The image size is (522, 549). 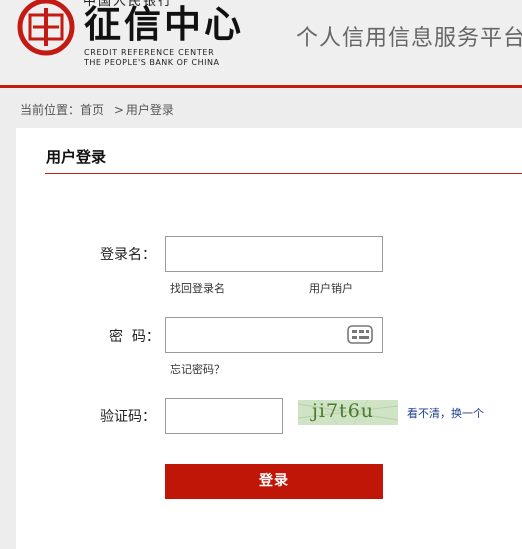 What do you see at coordinates (283, 173) in the screenshot?
I see `title-divider` at bounding box center [283, 173].